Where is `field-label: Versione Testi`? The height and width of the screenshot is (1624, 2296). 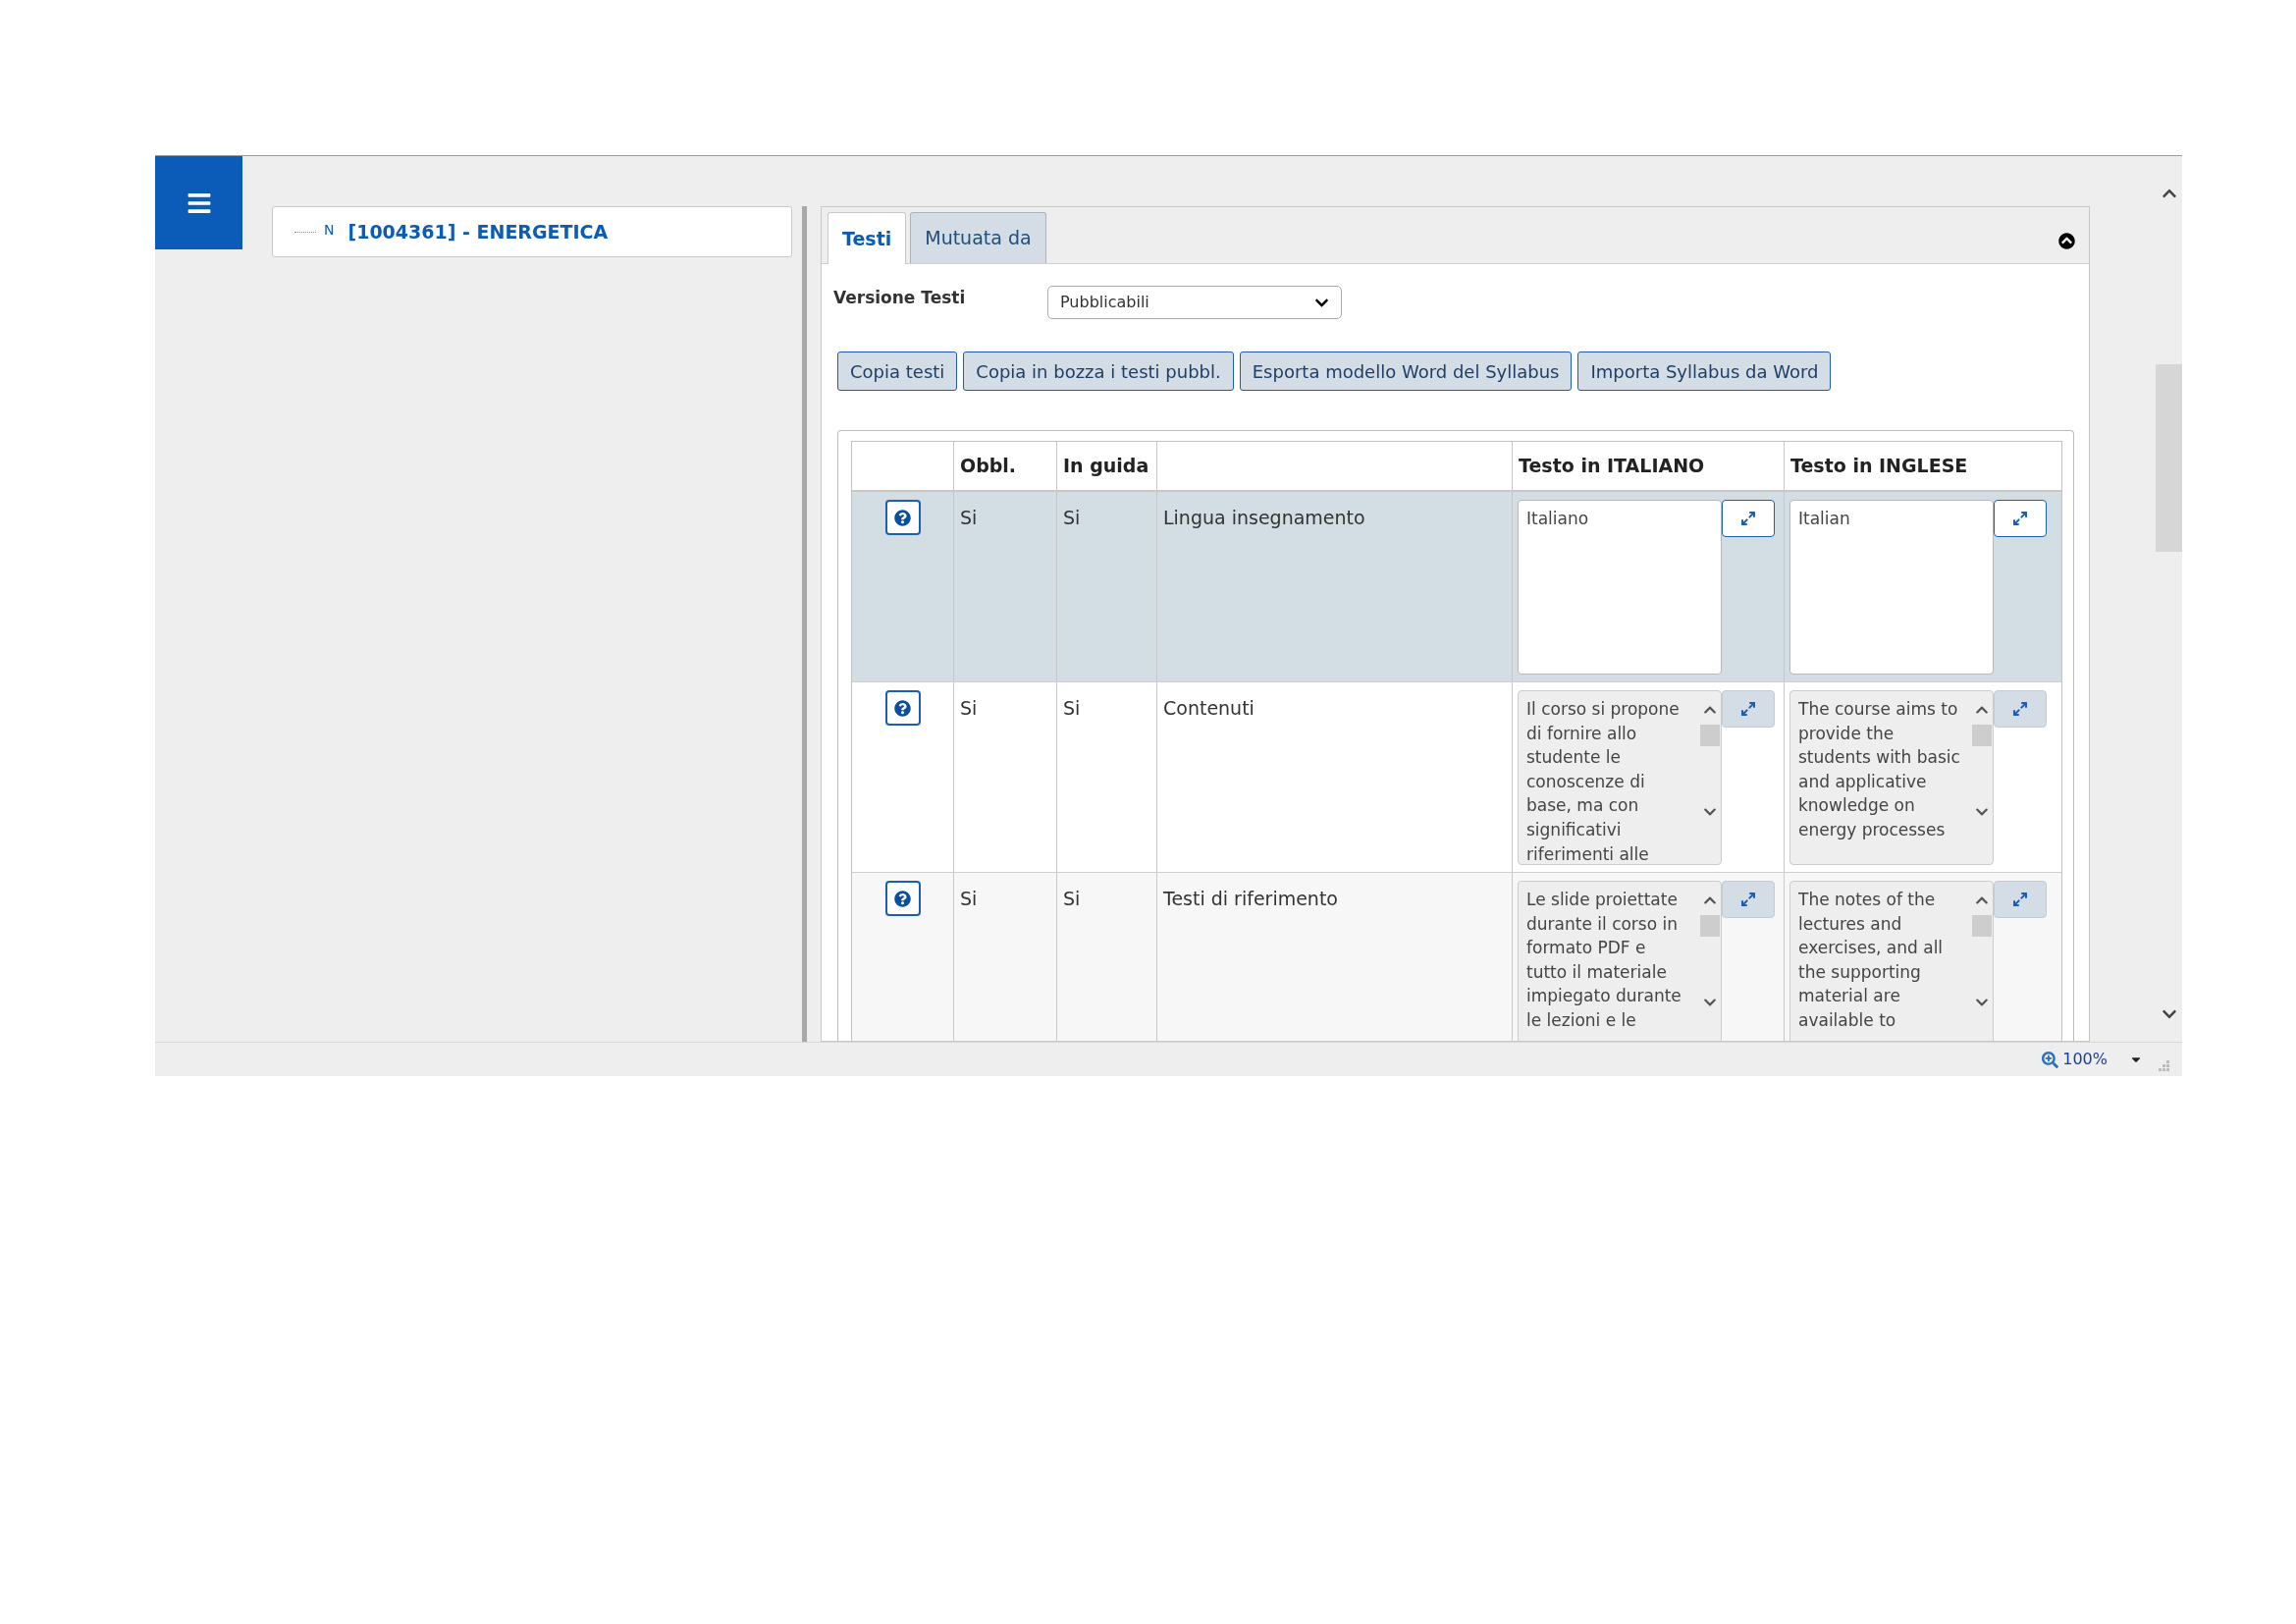 field-label: Versione Testi is located at coordinates (900, 298).